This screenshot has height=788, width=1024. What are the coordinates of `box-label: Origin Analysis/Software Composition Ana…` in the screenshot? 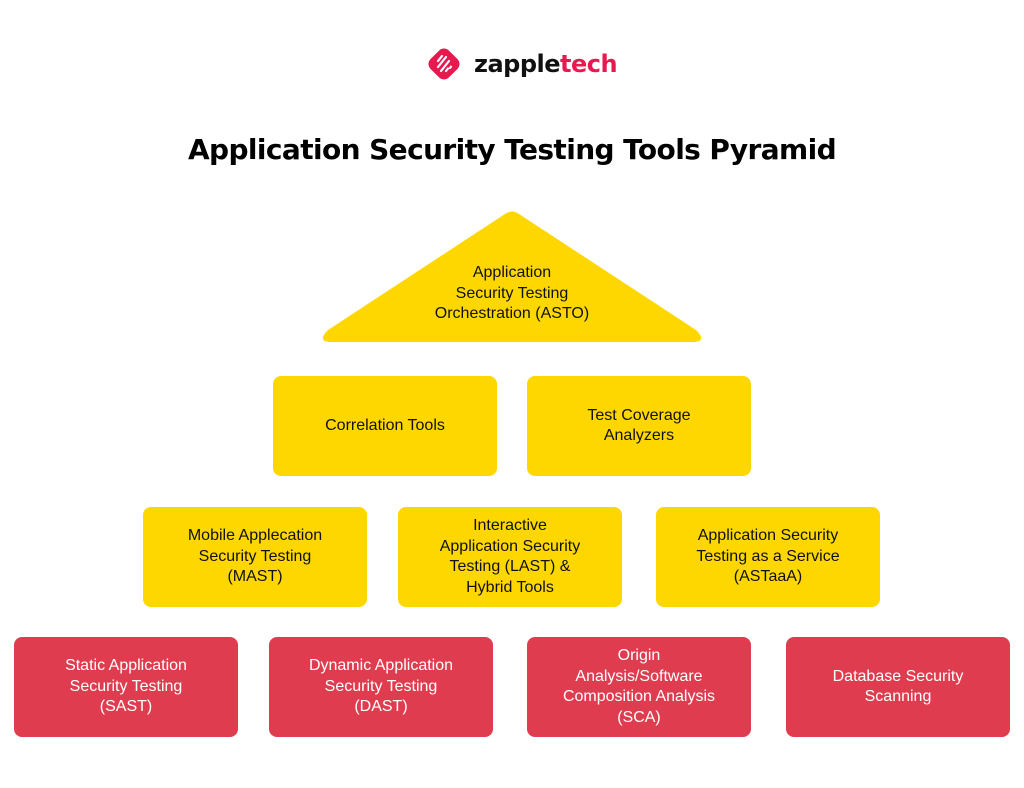 It's located at (639, 686).